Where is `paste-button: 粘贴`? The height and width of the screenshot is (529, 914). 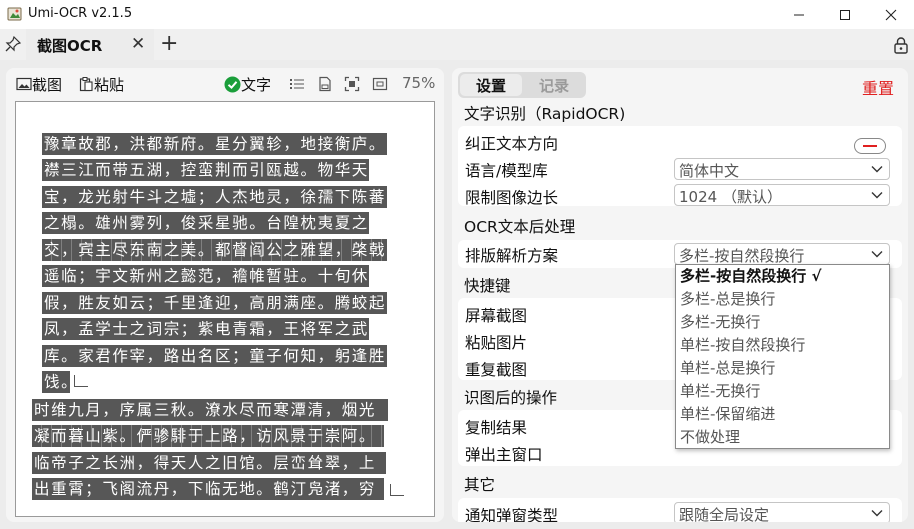 paste-button: 粘贴 is located at coordinates (101, 84).